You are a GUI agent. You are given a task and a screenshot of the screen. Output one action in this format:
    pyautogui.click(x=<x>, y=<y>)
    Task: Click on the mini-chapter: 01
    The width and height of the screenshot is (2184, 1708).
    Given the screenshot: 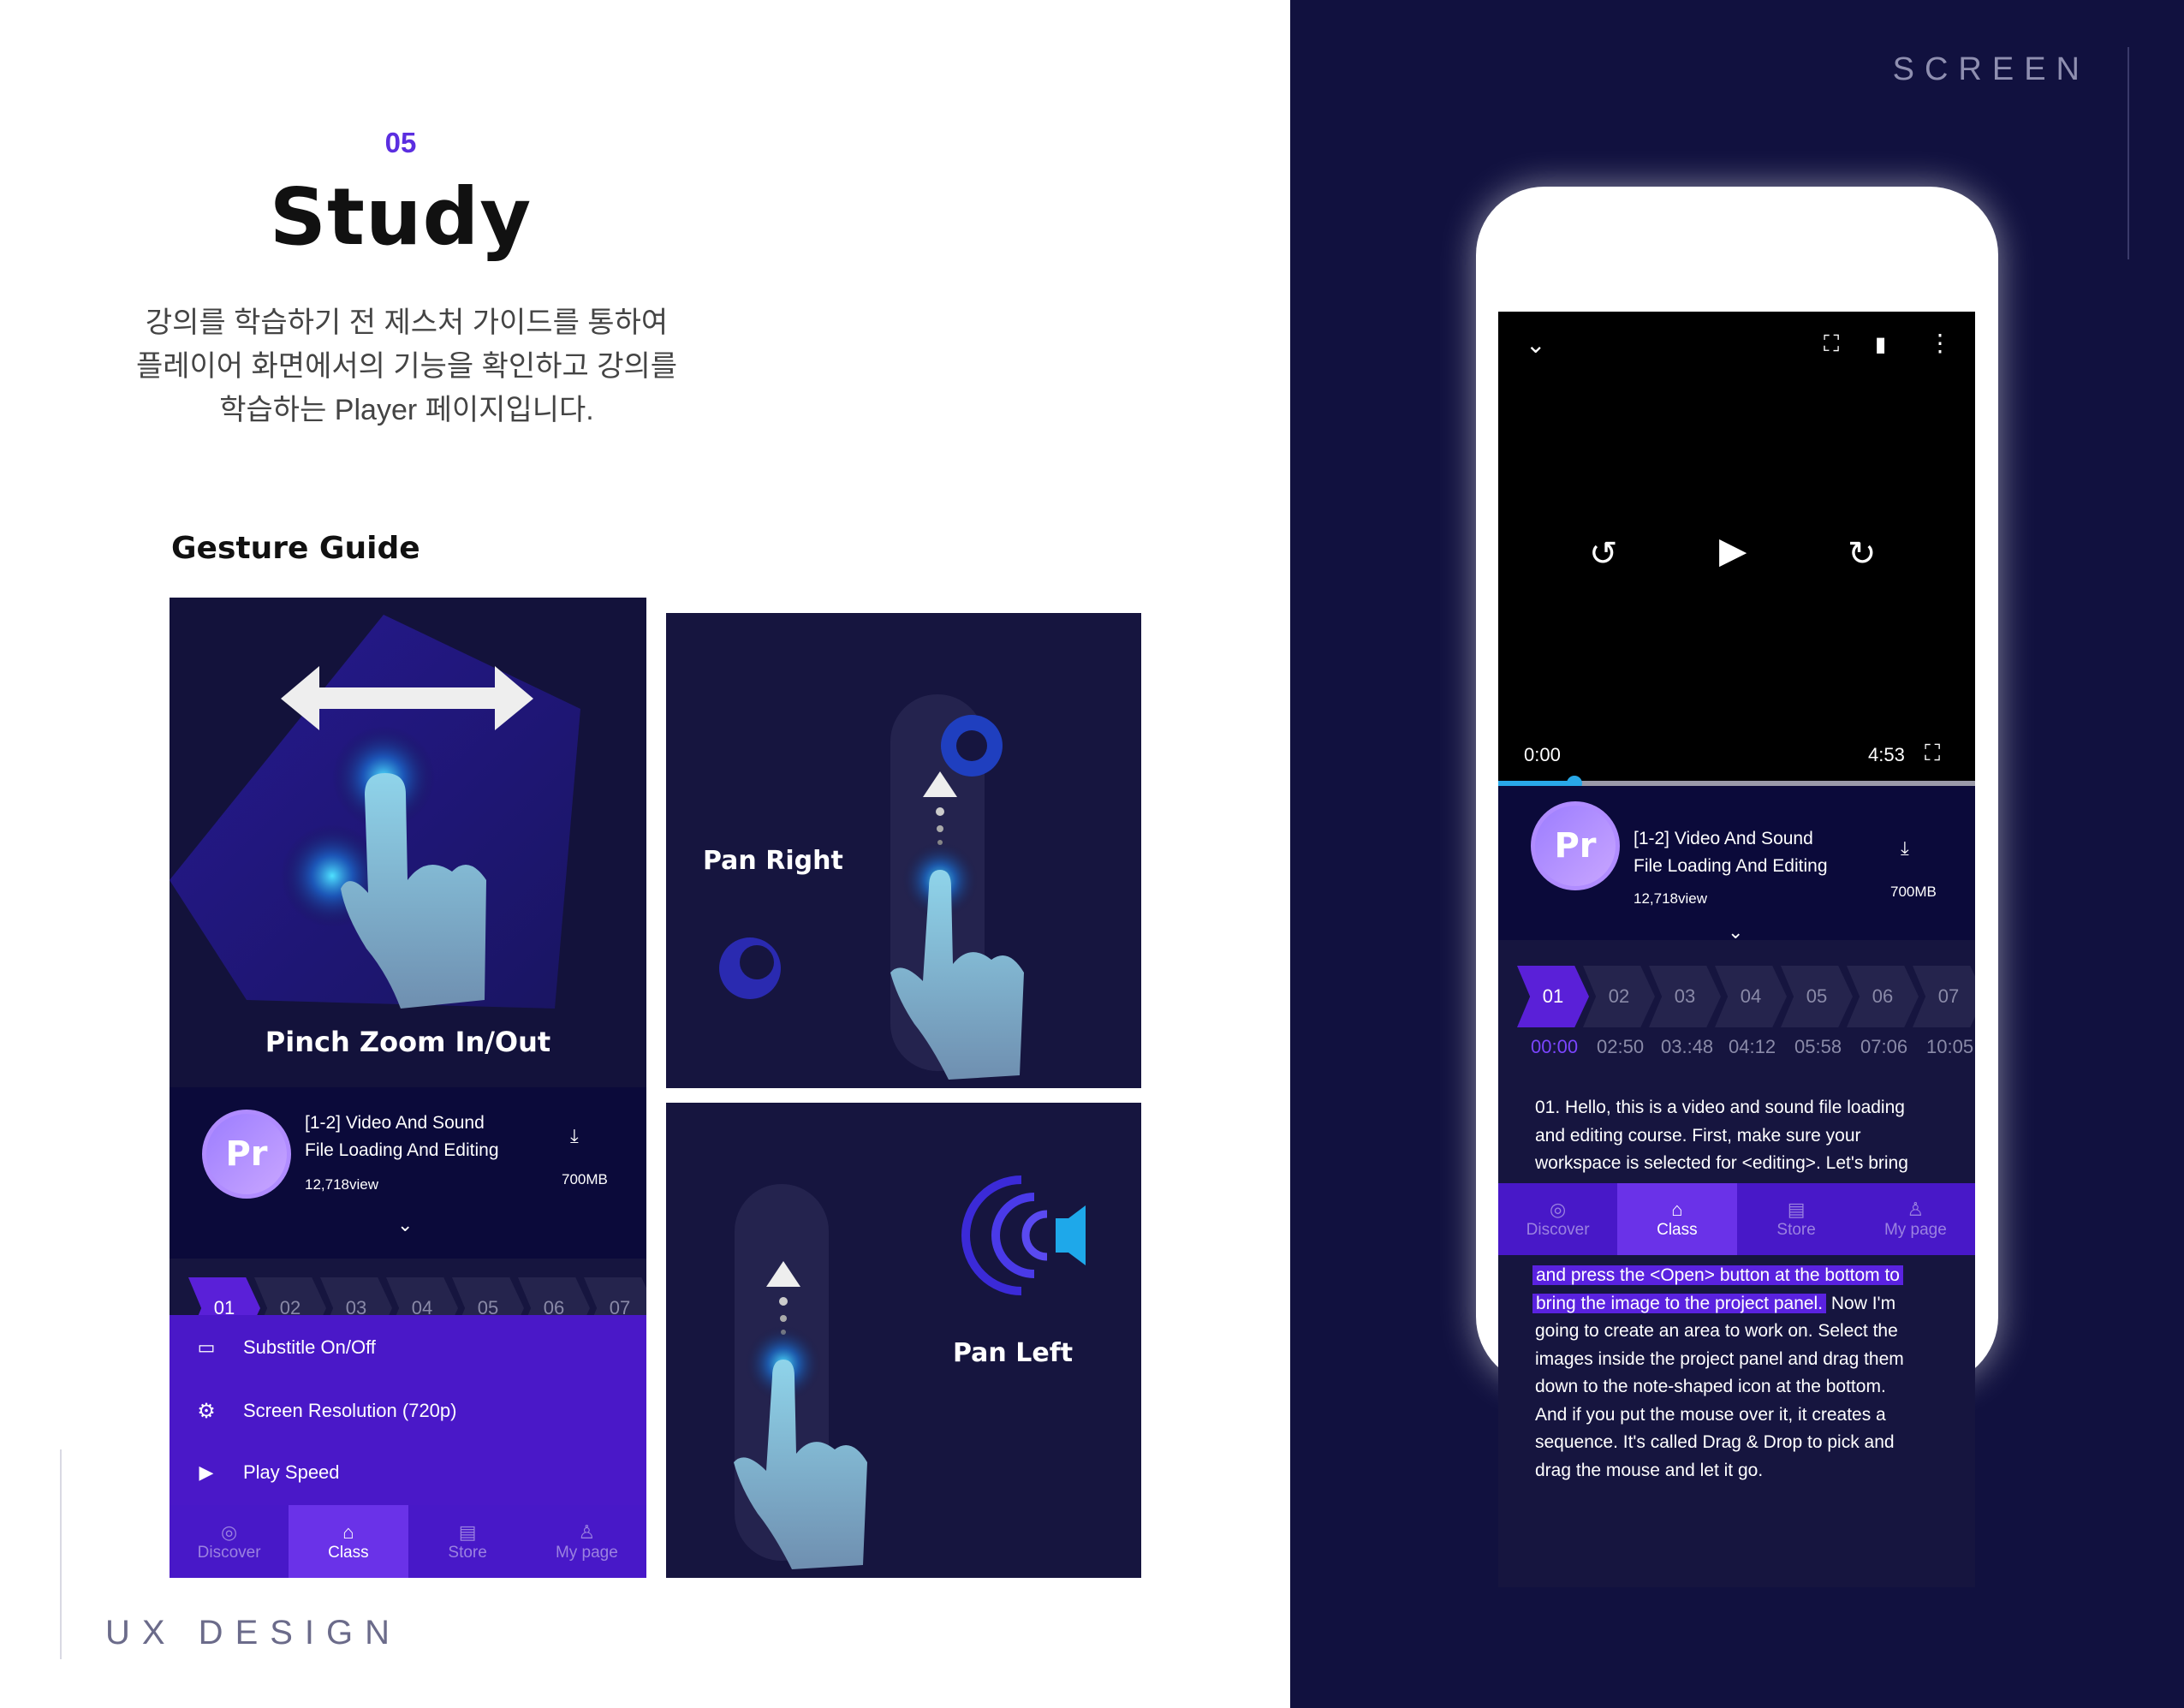 What is the action you would take?
    pyautogui.click(x=224, y=1296)
    